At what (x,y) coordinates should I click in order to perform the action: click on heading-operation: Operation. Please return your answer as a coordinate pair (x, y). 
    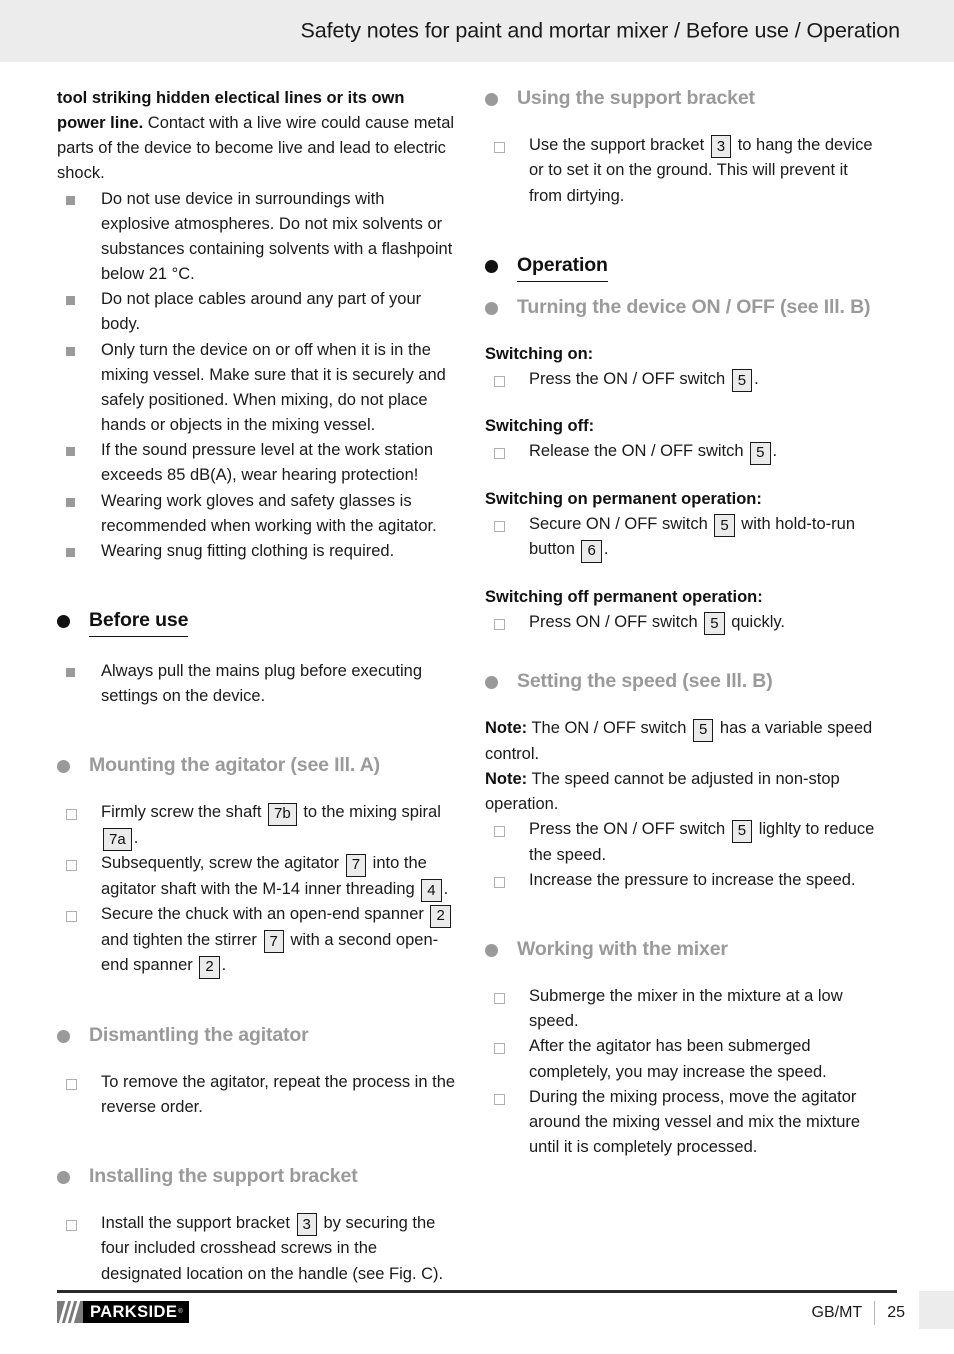
    Looking at the image, I should click on (685, 267).